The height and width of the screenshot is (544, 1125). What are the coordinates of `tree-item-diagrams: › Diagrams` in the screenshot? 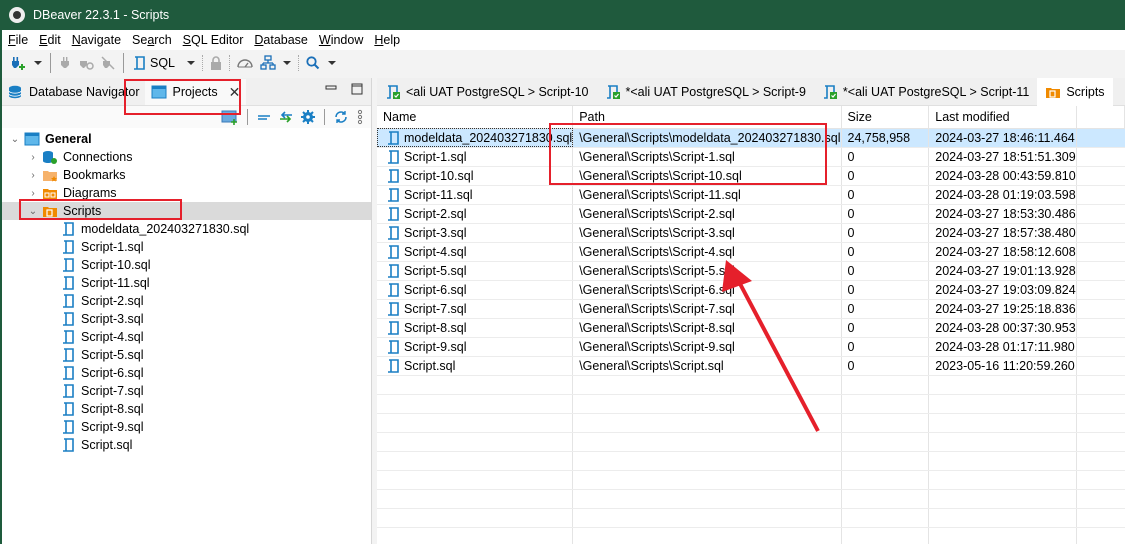 It's located at (186, 193).